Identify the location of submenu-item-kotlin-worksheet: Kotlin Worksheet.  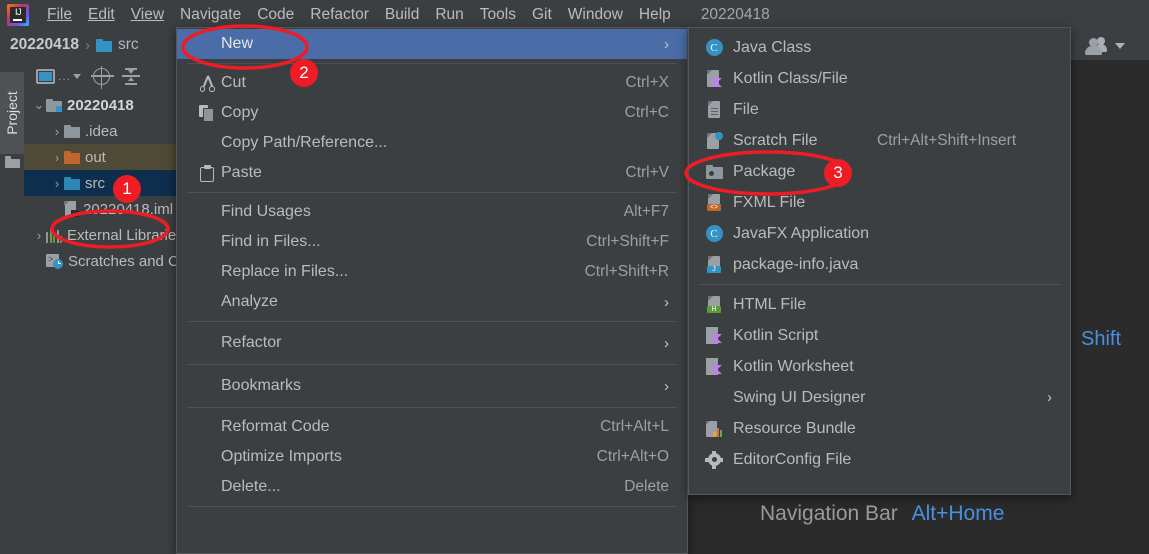
(879, 366).